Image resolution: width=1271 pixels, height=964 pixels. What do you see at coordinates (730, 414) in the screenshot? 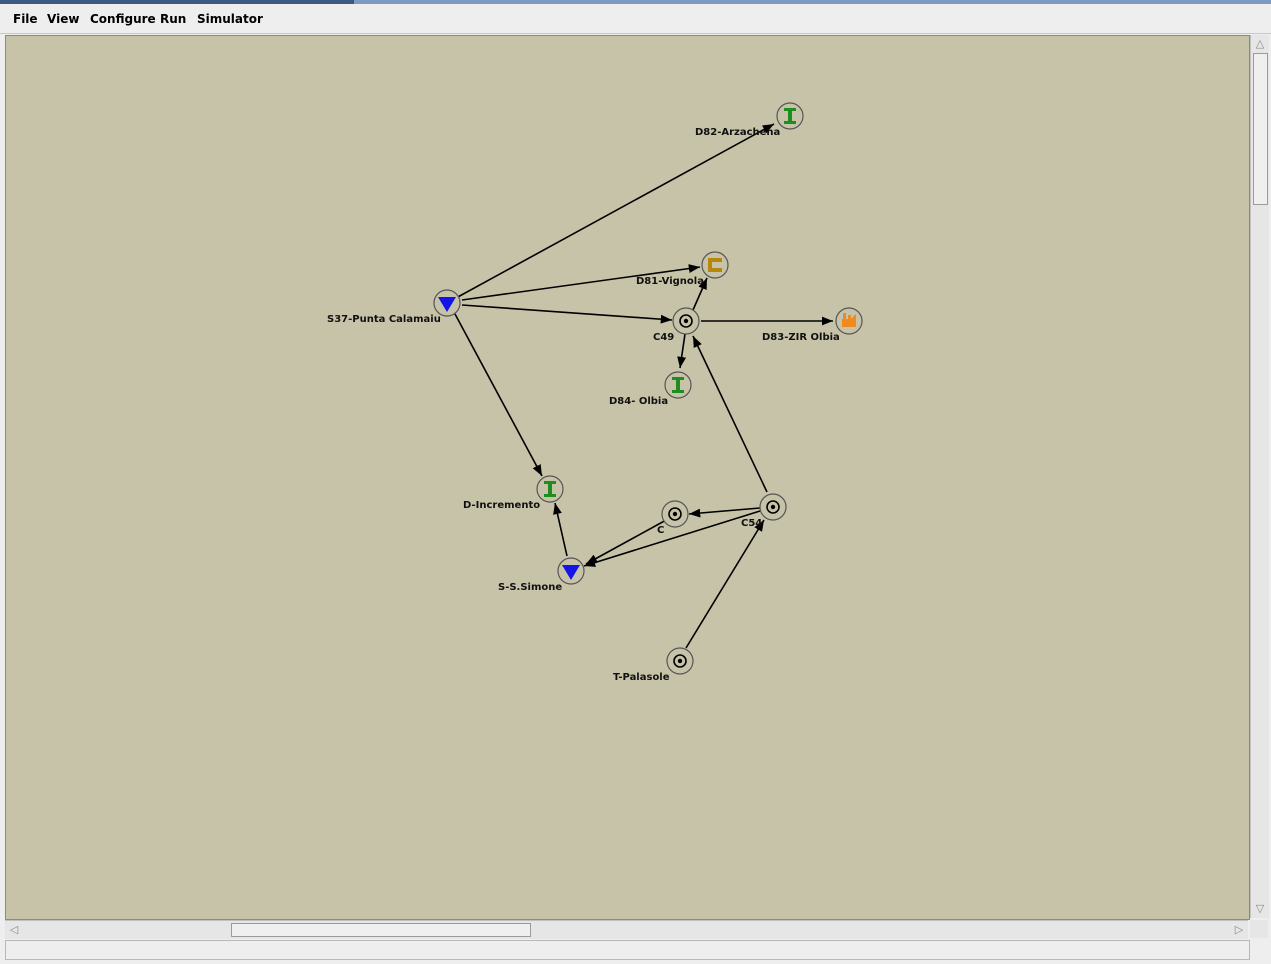
I see `edge-c54-c49` at bounding box center [730, 414].